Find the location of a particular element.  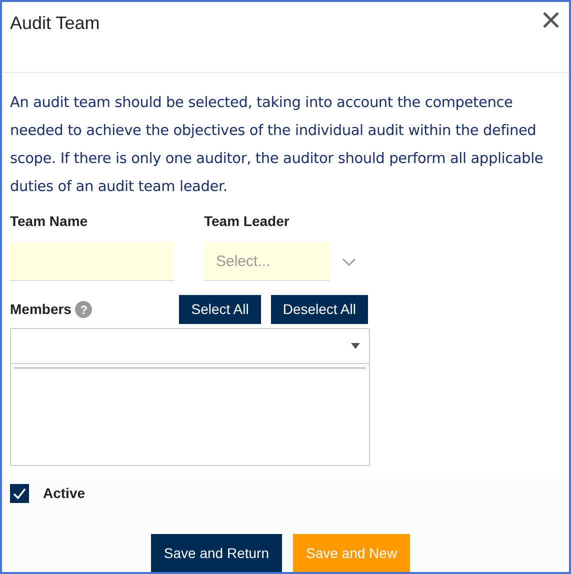

members-button: Deselect All is located at coordinates (319, 309).